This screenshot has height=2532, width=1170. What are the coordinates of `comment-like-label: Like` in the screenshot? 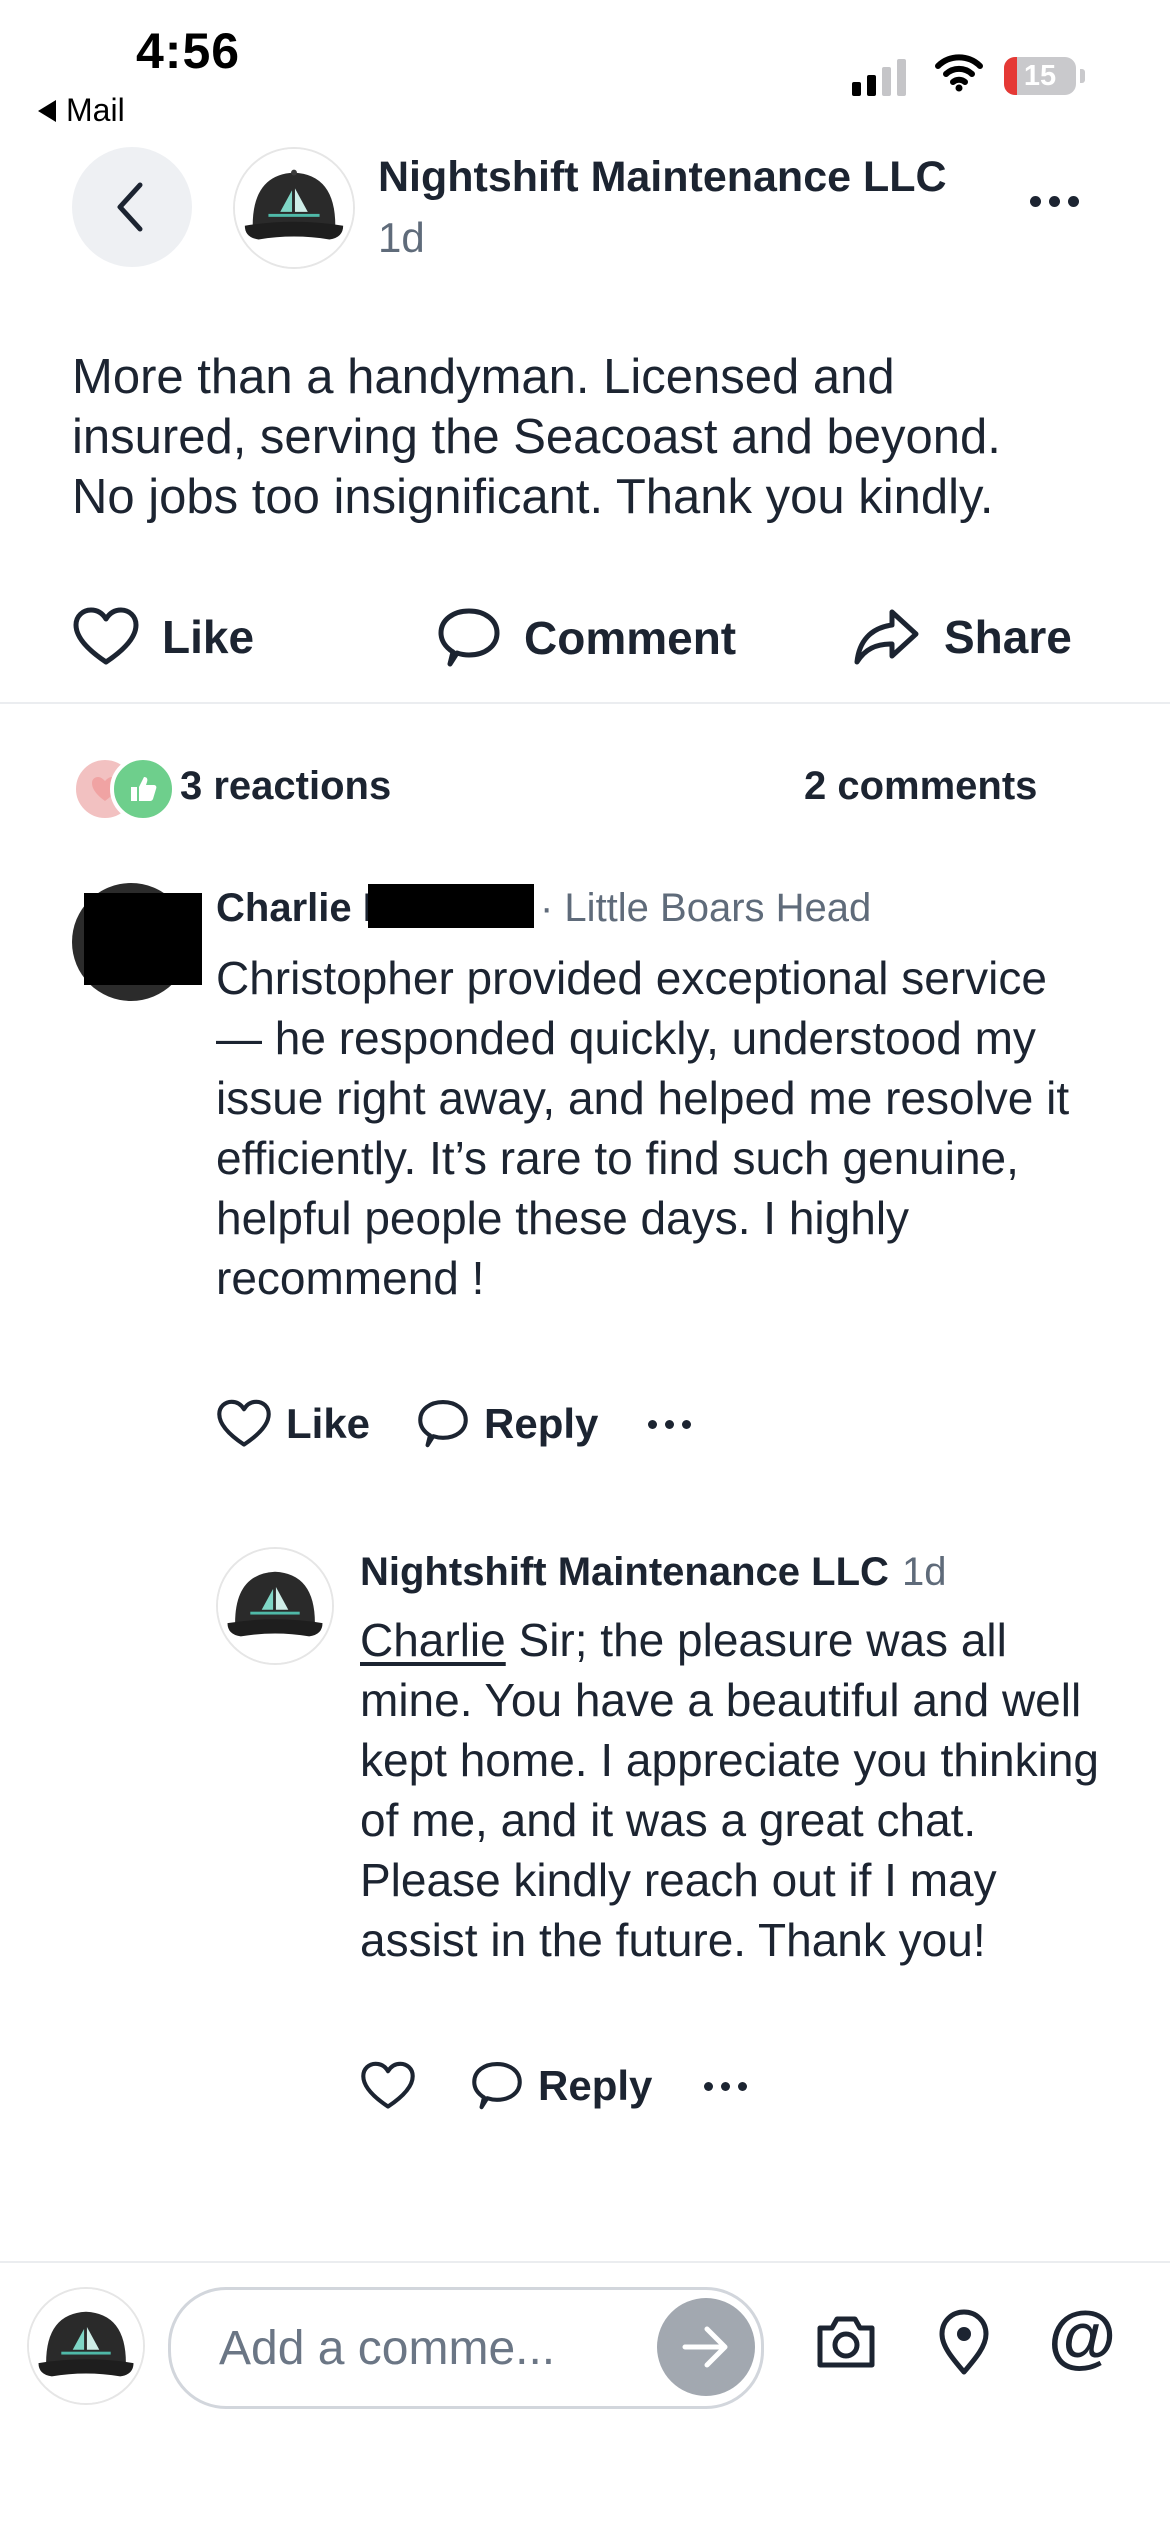 It's located at (328, 1423).